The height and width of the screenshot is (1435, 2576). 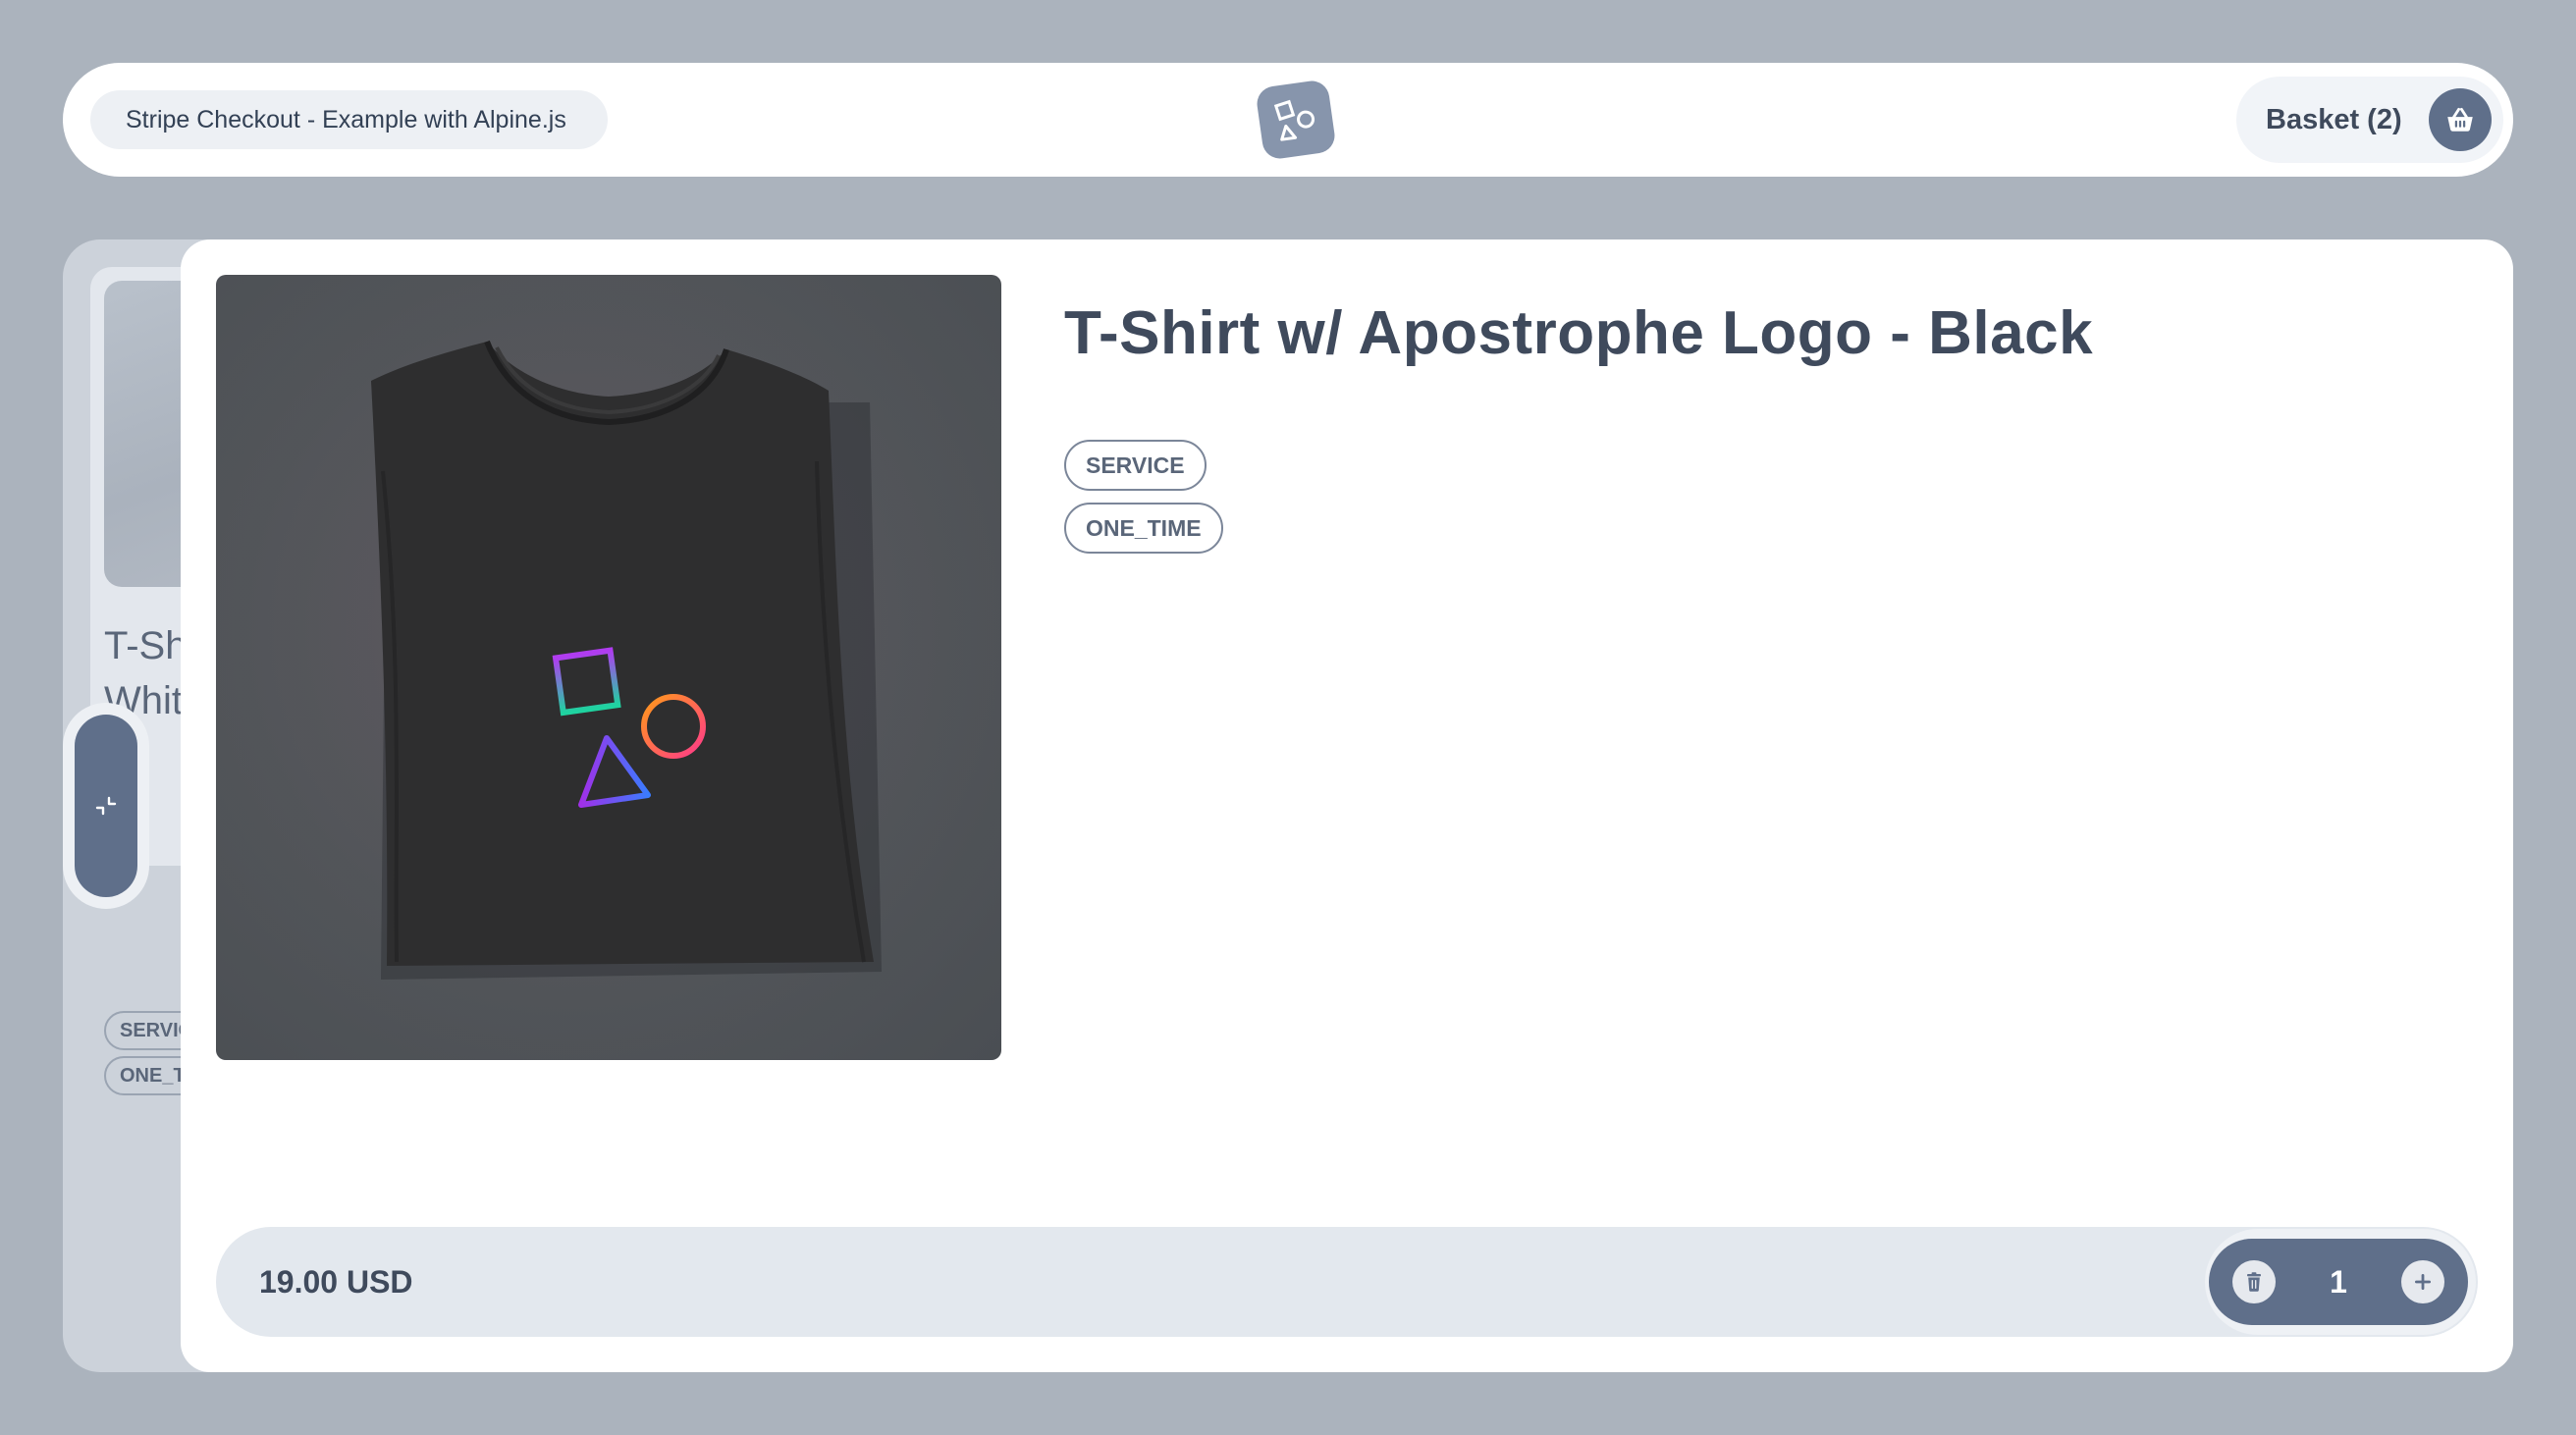 I want to click on shapes-logo-icon, so click(x=1296, y=120).